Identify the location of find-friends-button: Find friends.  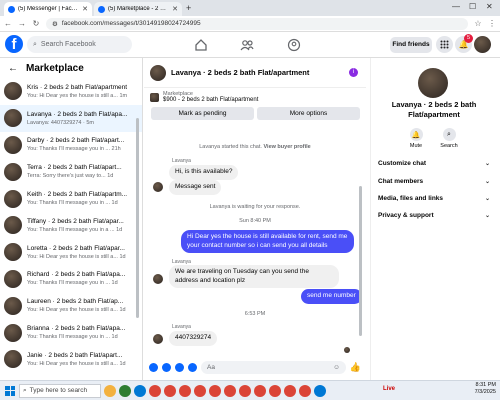
(411, 45).